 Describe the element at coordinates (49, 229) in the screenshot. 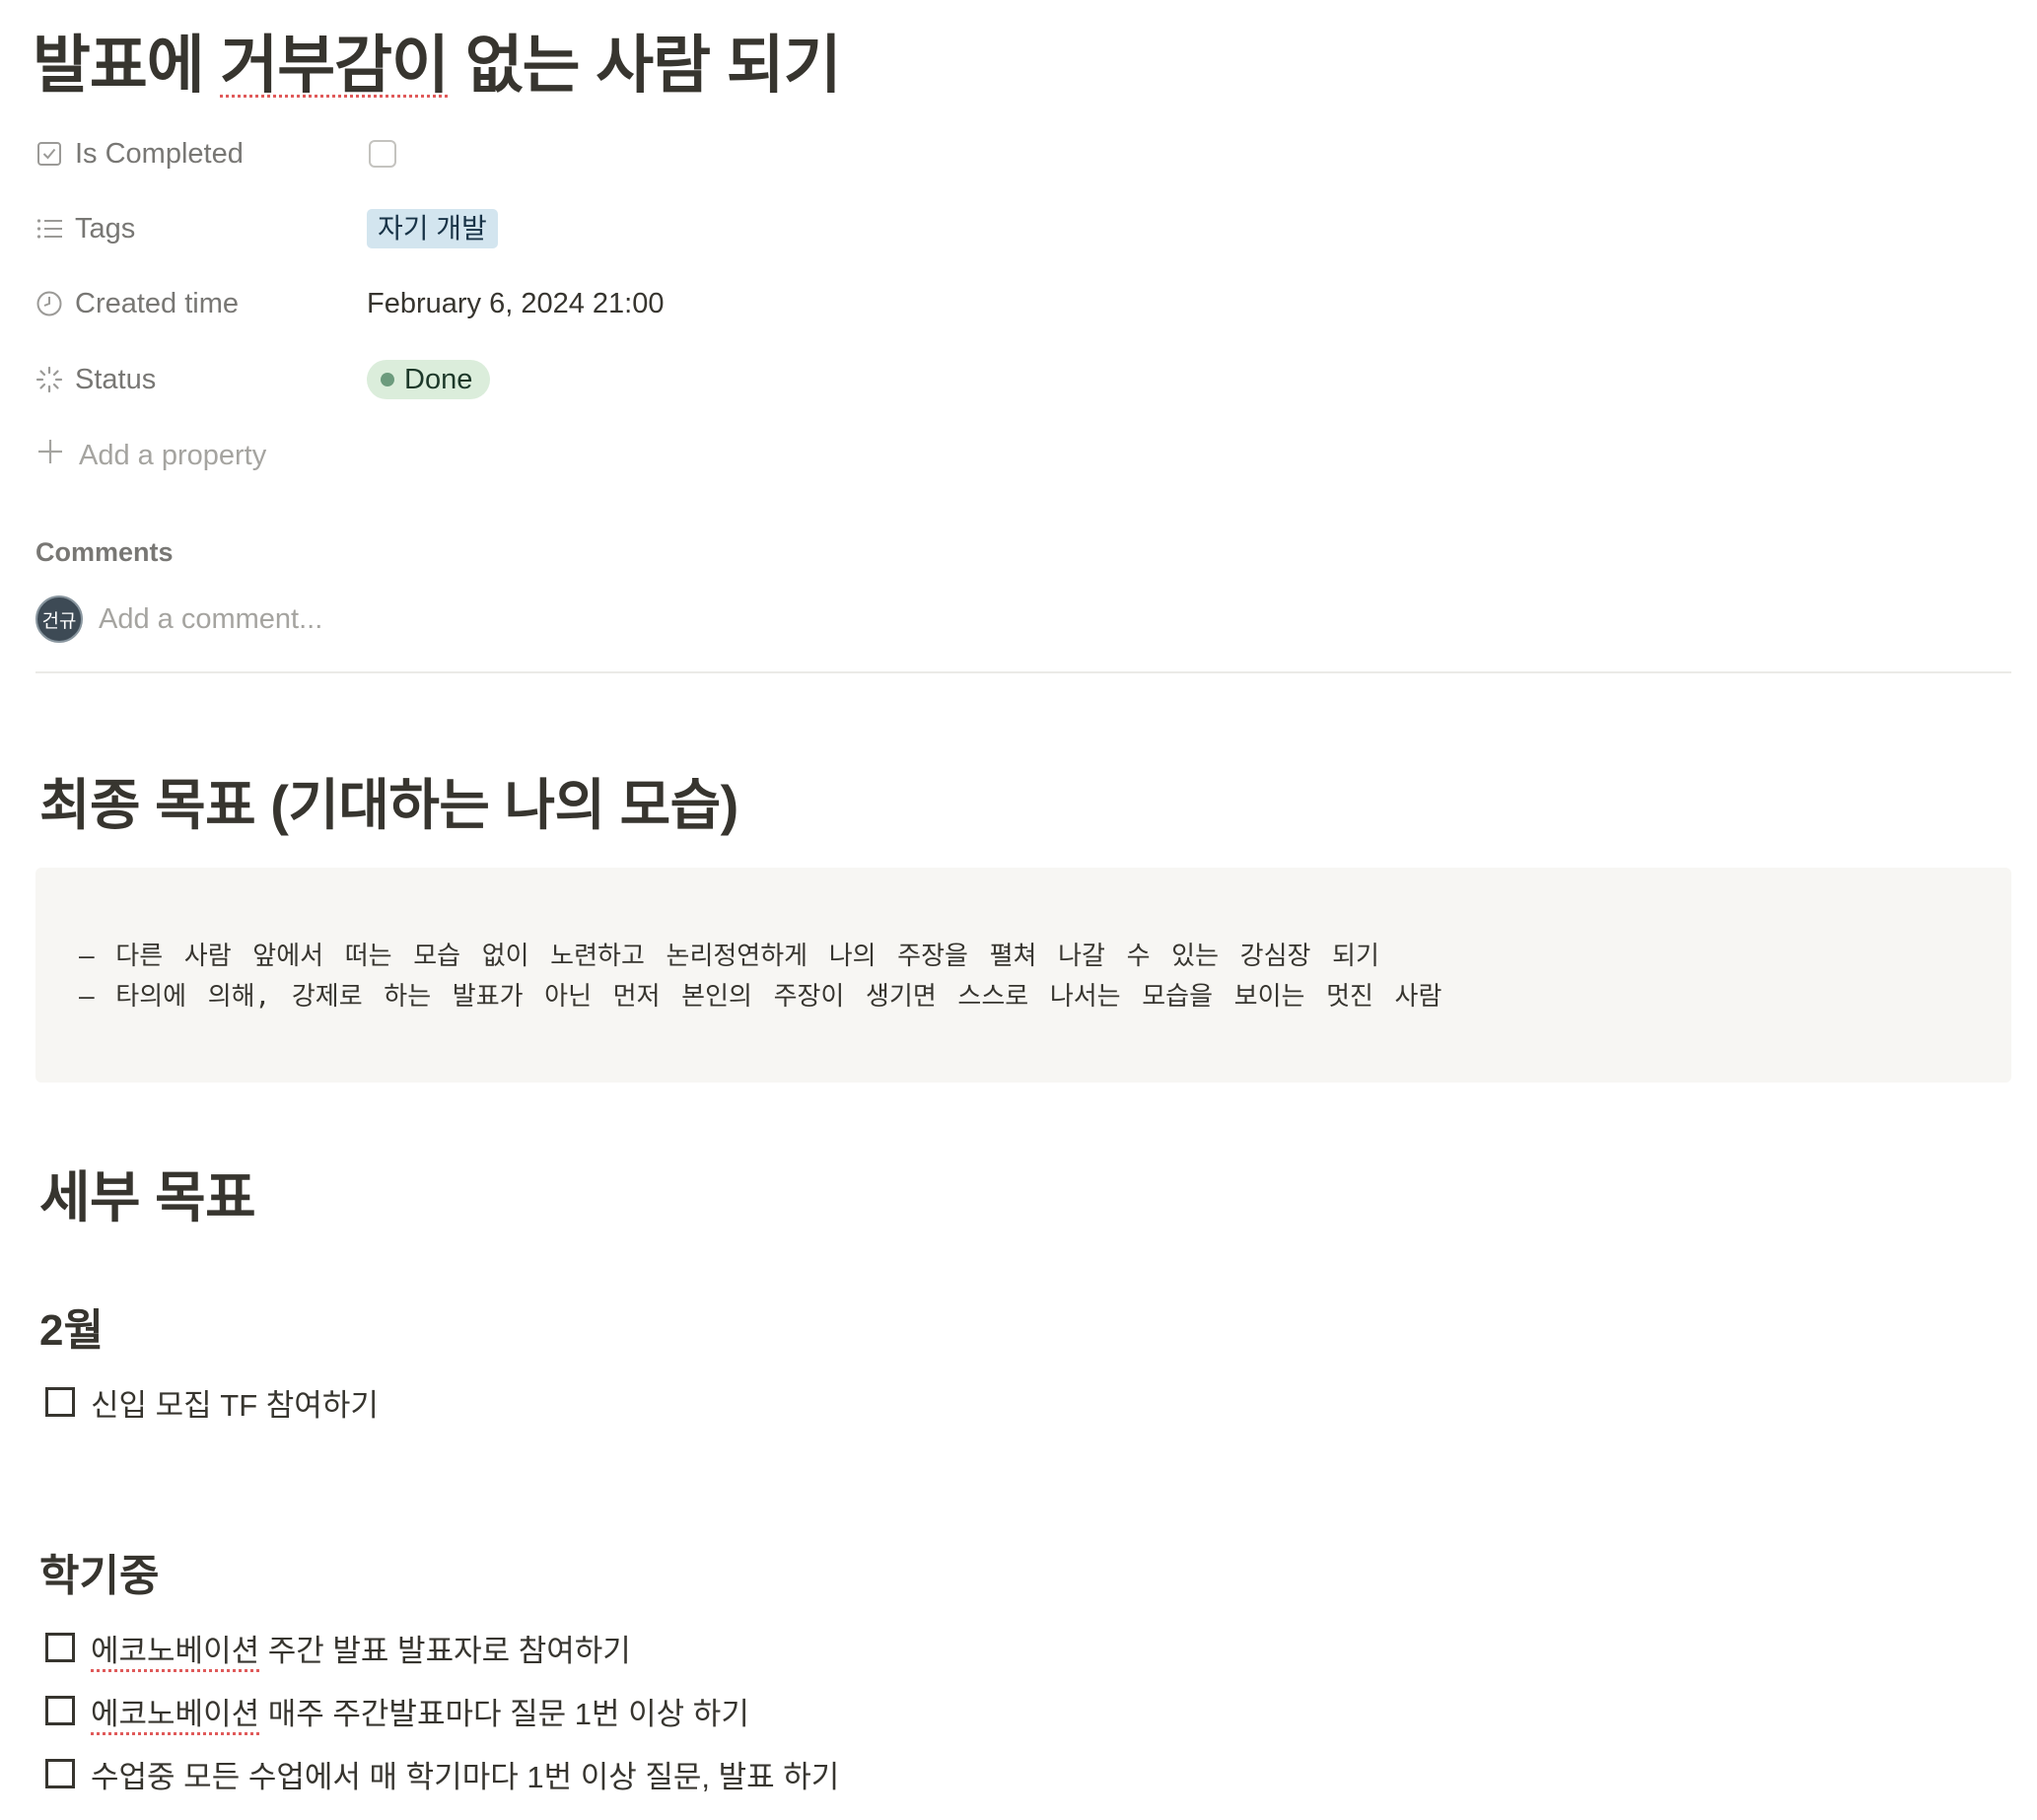

I see `list-icon` at that location.